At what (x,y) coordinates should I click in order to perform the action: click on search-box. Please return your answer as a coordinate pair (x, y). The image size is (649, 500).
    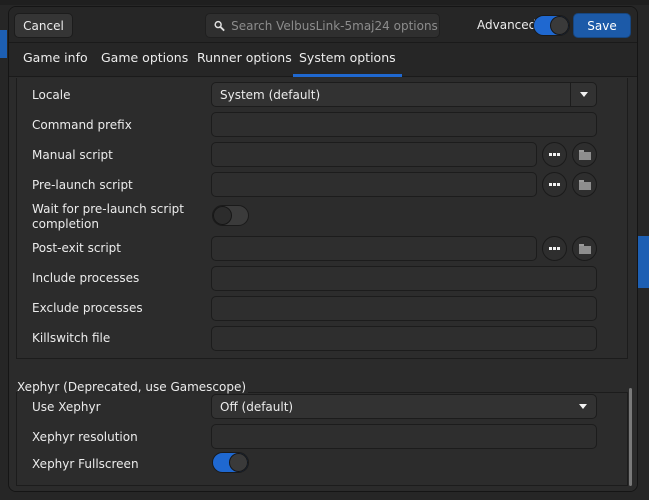
    Looking at the image, I should click on (322, 25).